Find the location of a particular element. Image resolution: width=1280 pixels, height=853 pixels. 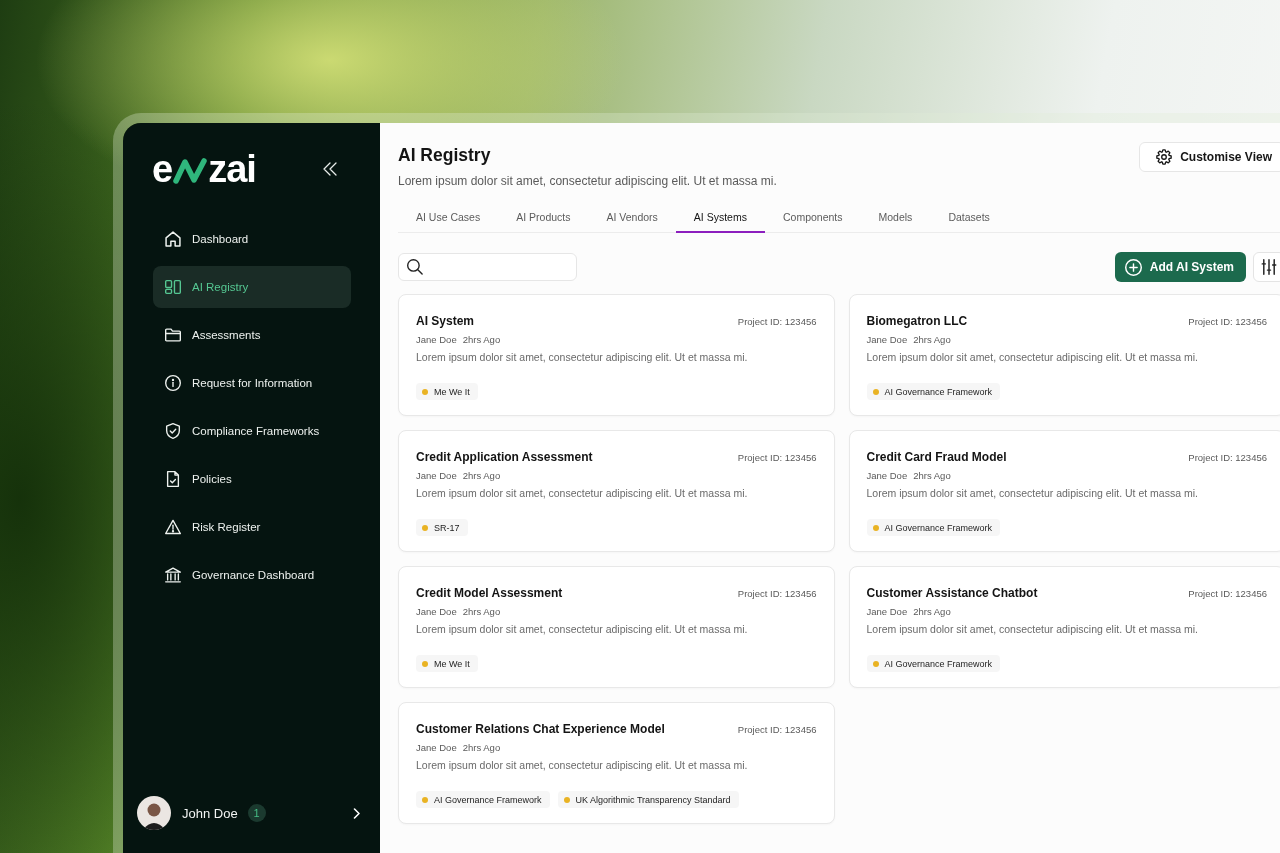

system-card: Credit Model Assessment Project ID: 123456 Jane Doe 2hrs Ago Lorem ipsum dolor sit amet, consectetur adipiscing elit. Ut et massa mi. Me We It is located at coordinates (616, 627).